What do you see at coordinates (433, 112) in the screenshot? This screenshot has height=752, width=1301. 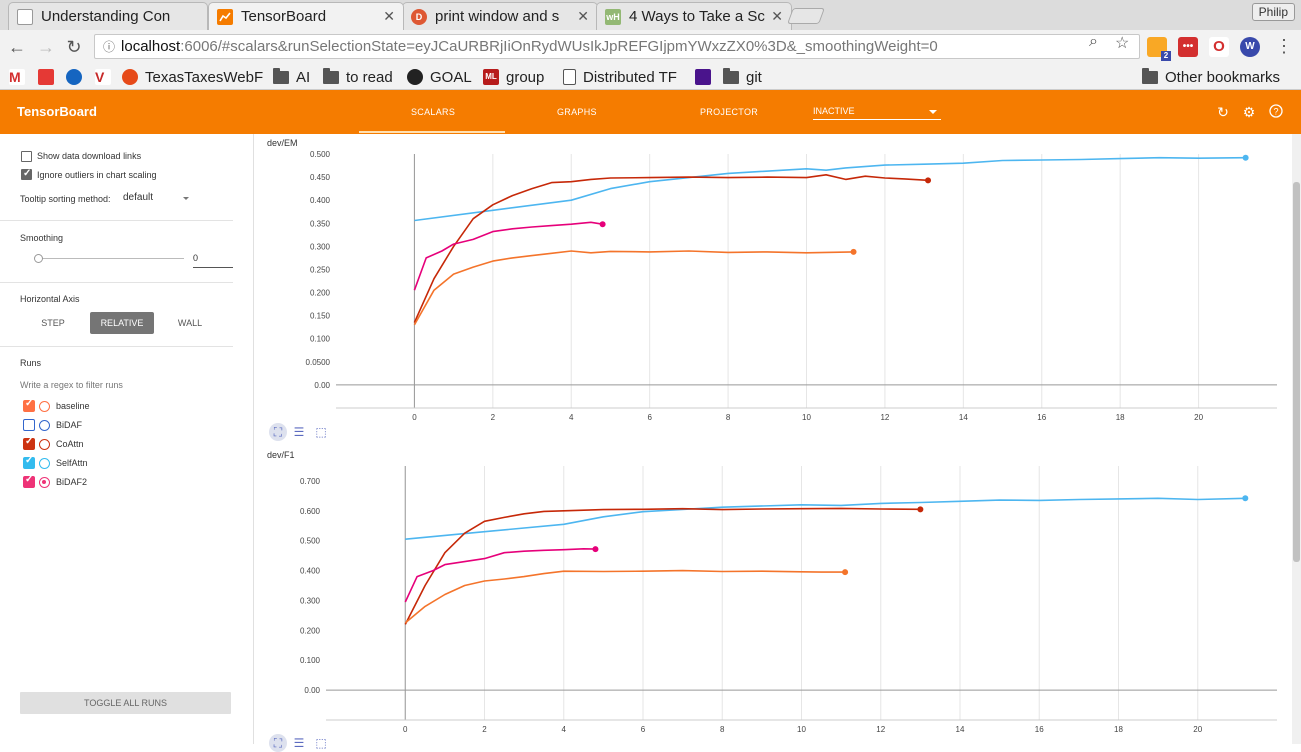 I see `tab-scalars: SCALARS` at bounding box center [433, 112].